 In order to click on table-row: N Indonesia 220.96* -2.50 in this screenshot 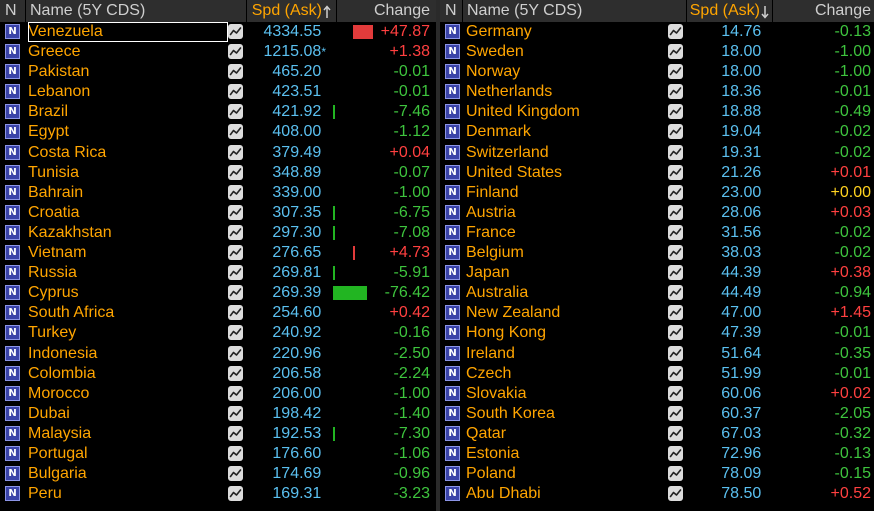, I will do `click(218, 354)`.